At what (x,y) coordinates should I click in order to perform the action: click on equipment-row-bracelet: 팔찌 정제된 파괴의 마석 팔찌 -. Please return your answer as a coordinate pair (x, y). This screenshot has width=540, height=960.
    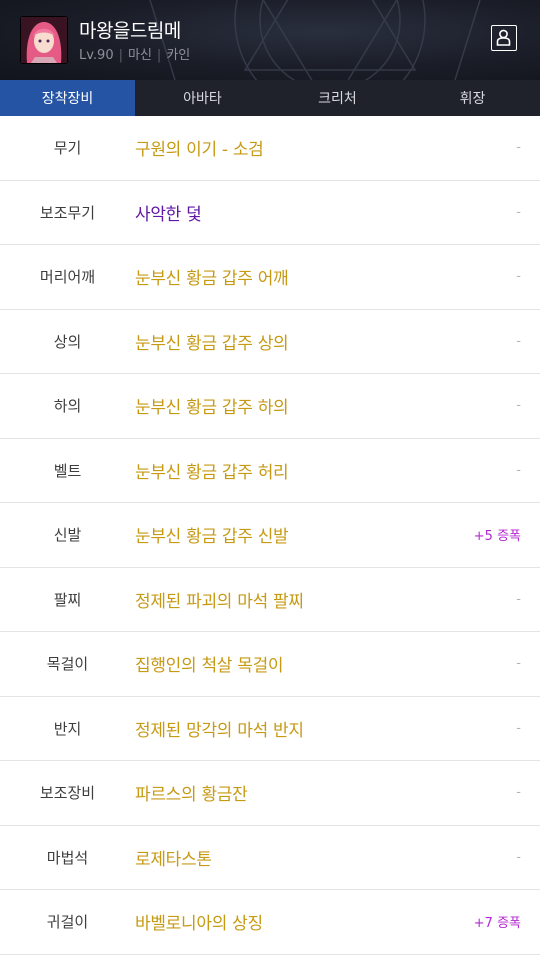
    Looking at the image, I should click on (270, 600).